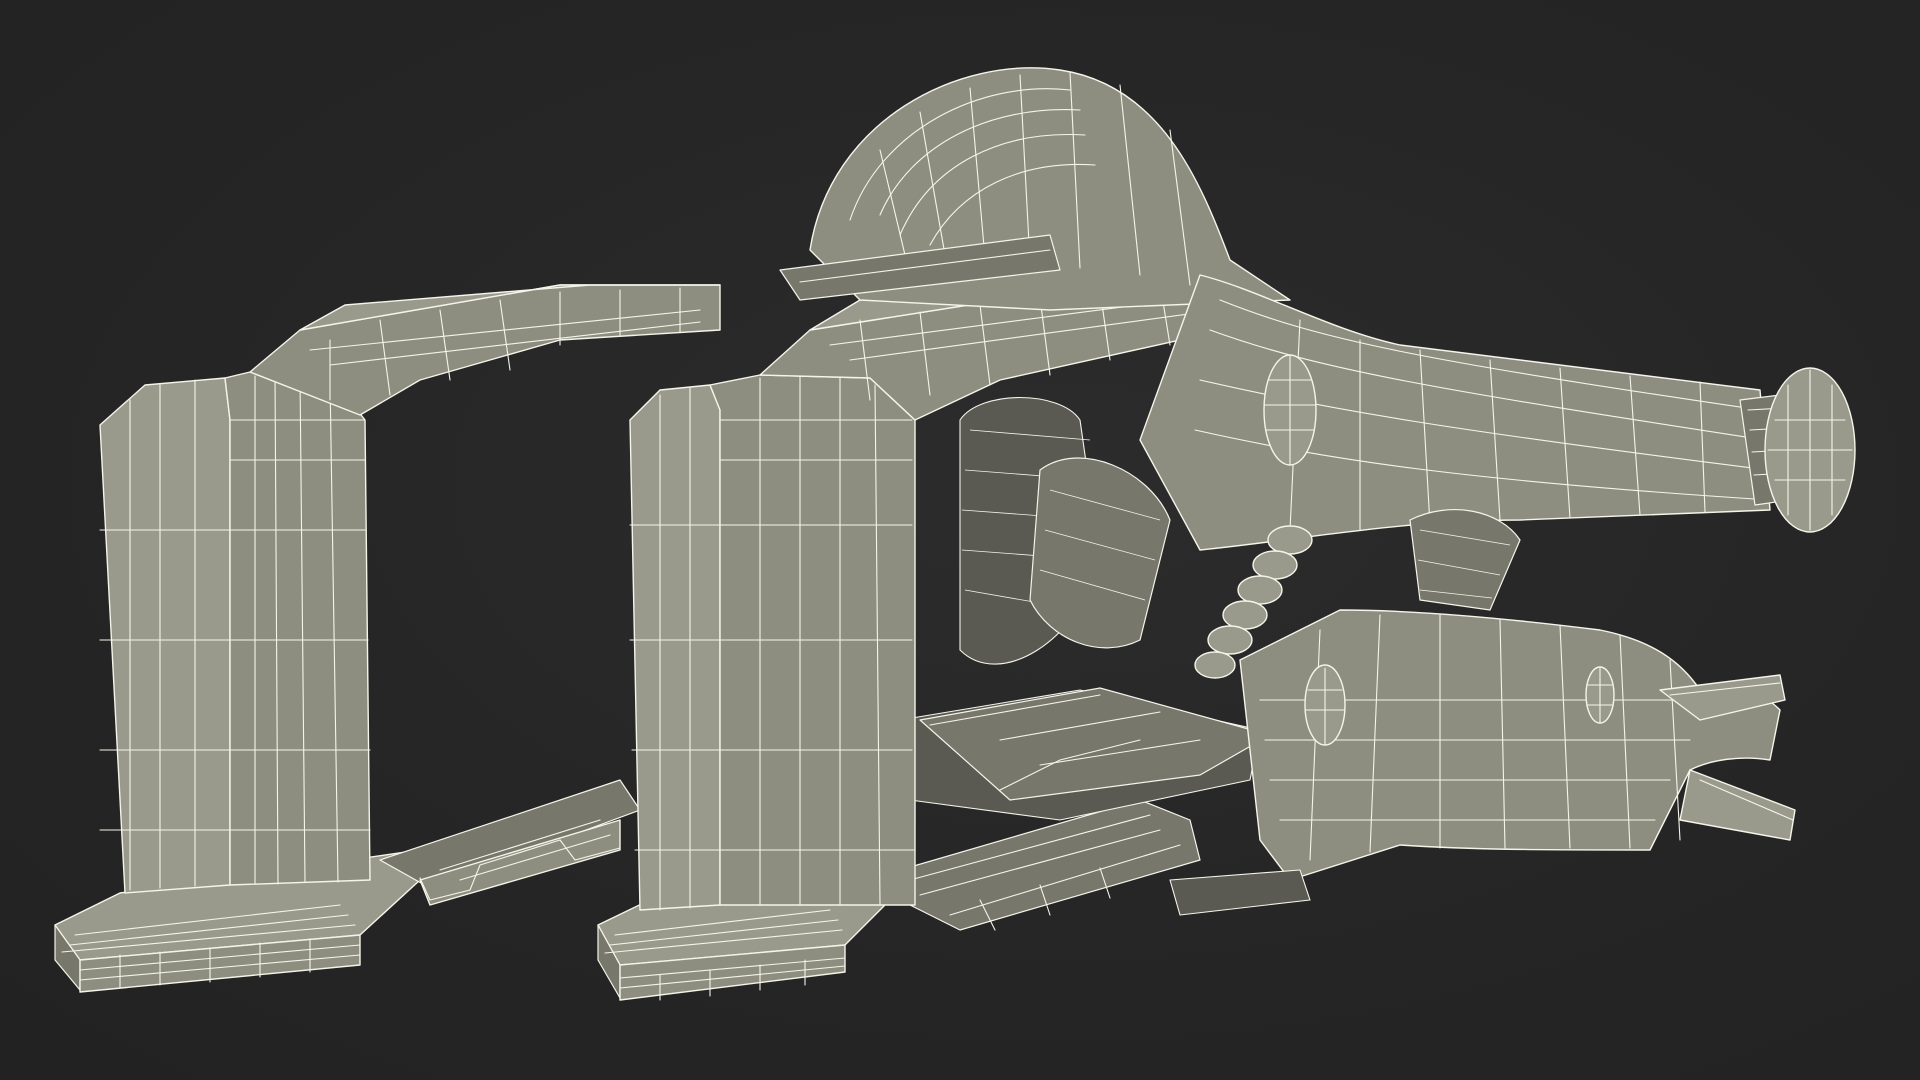 The image size is (1920, 1080). Describe the element at coordinates (1085, 754) in the screenshot. I see `platform-shelf` at that location.